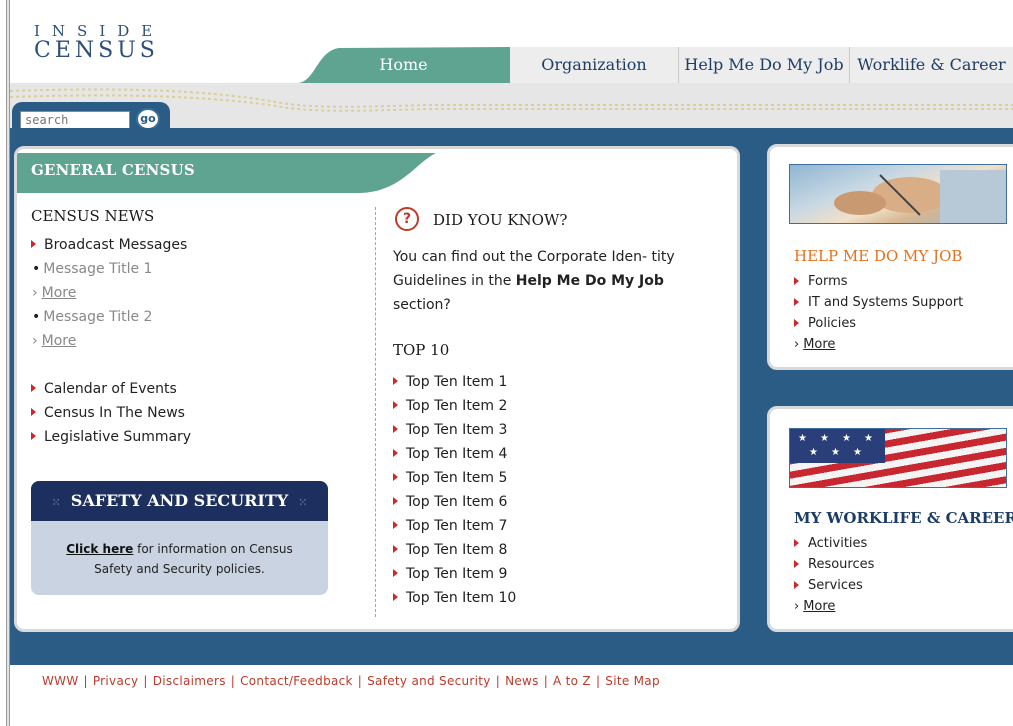 Image resolution: width=1013 pixels, height=726 pixels. Describe the element at coordinates (522, 681) in the screenshot. I see `footer-link-news: News` at that location.